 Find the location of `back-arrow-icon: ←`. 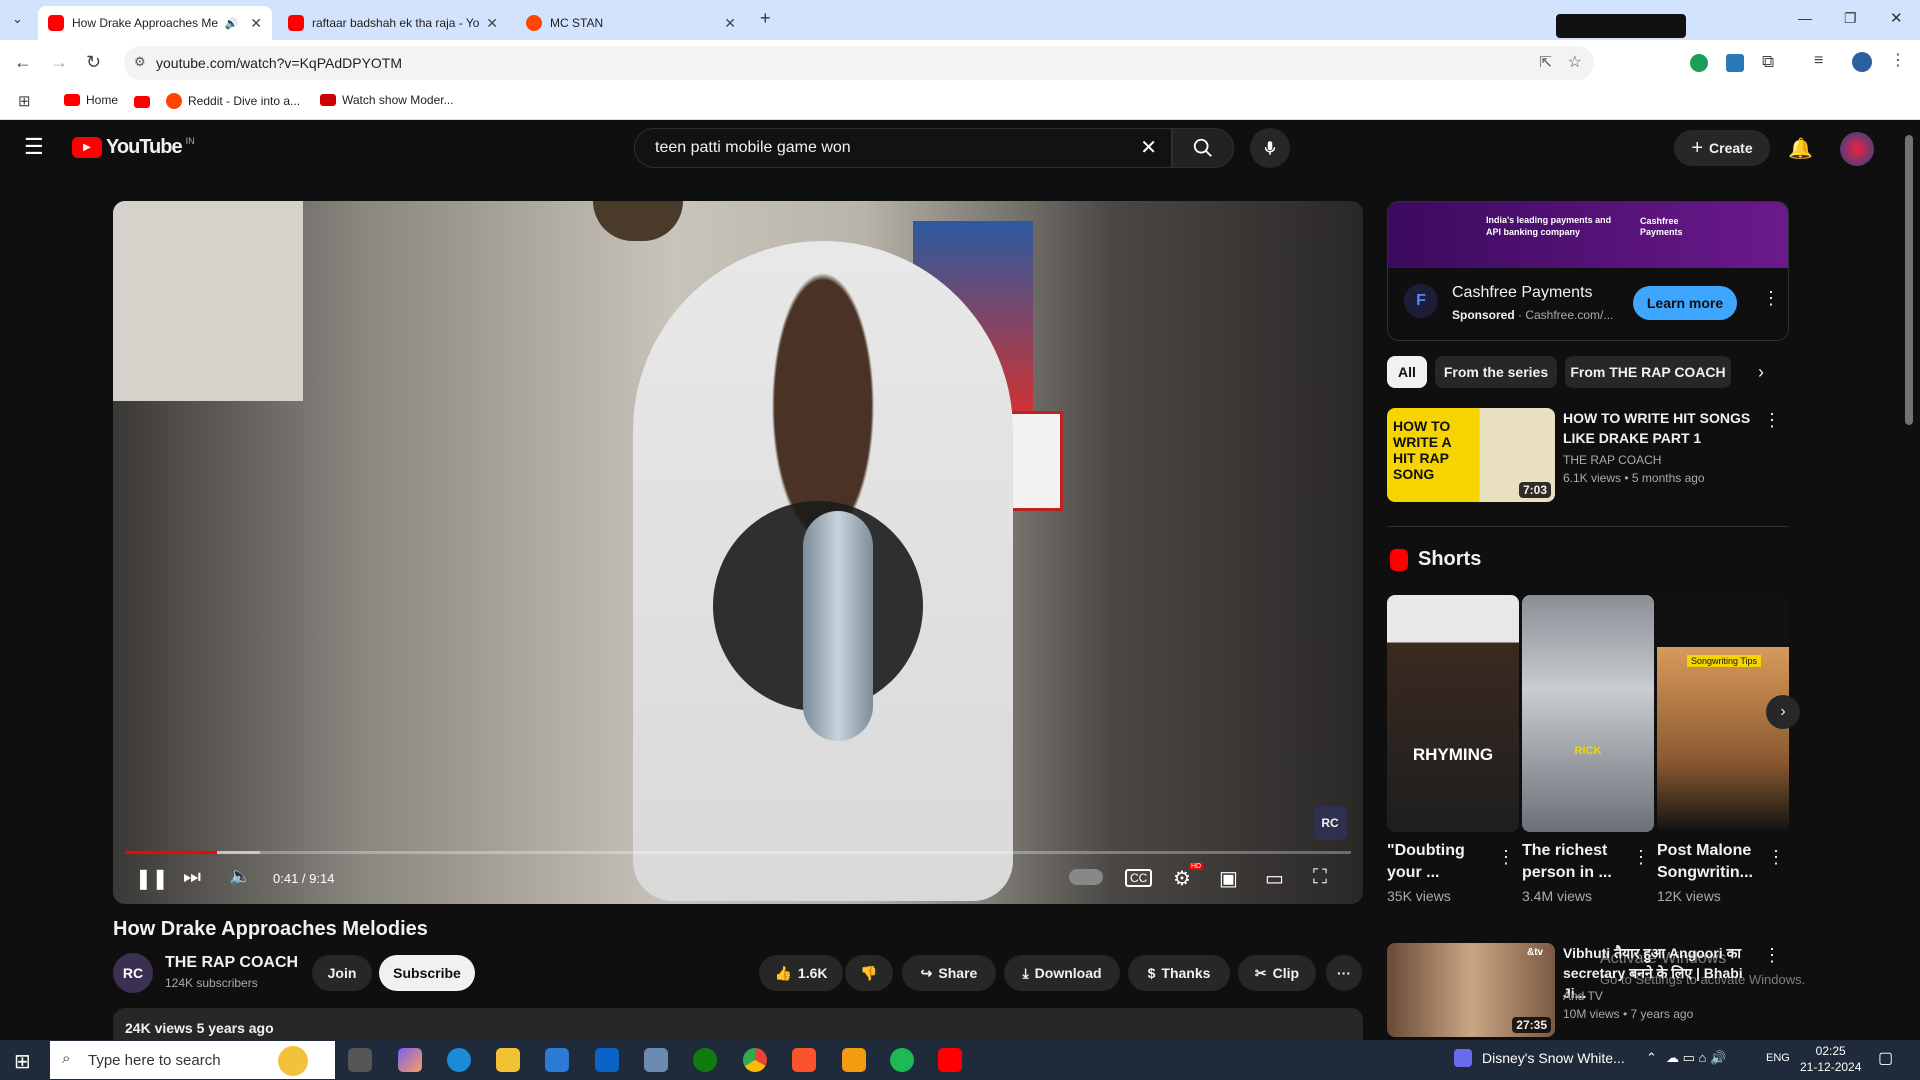

back-arrow-icon: ← is located at coordinates (23, 62).